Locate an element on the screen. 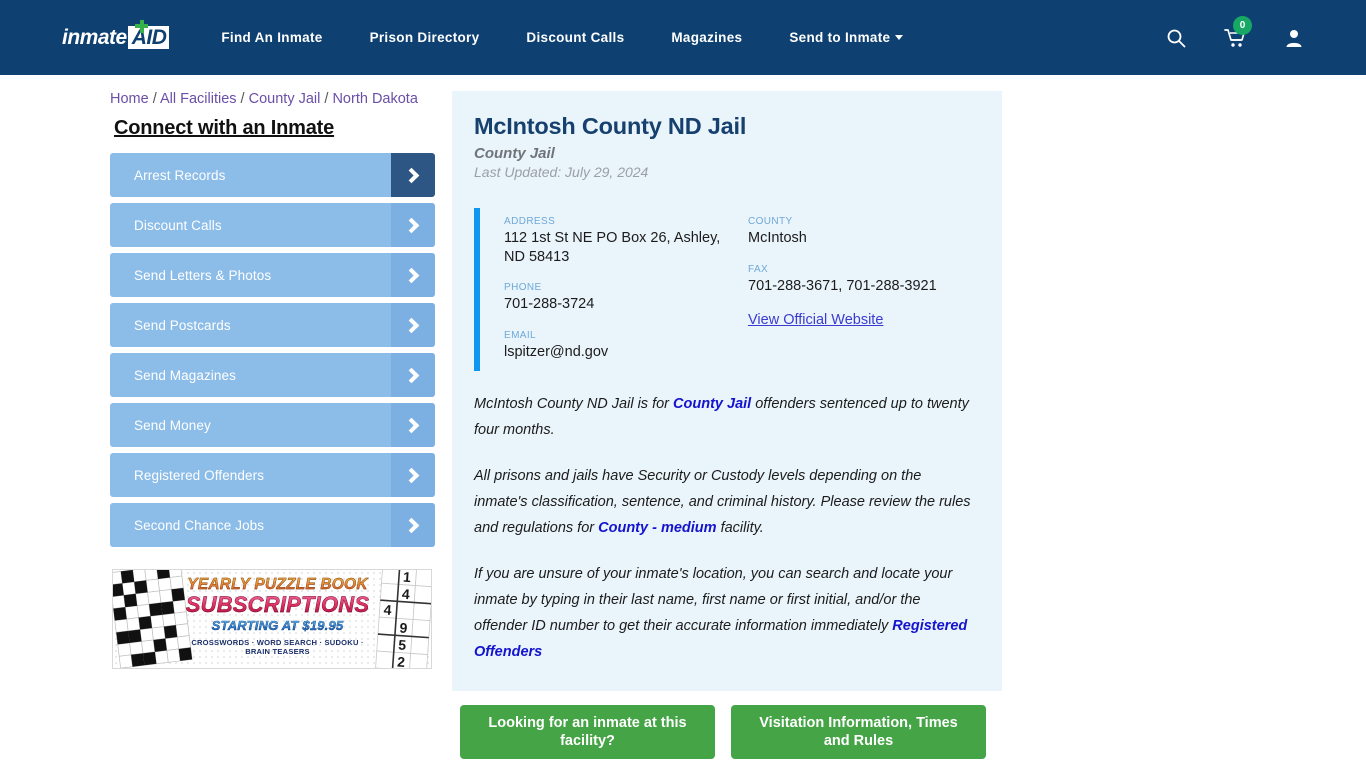  breadcrumb-item-county-jail: County Jail is located at coordinates (285, 99).